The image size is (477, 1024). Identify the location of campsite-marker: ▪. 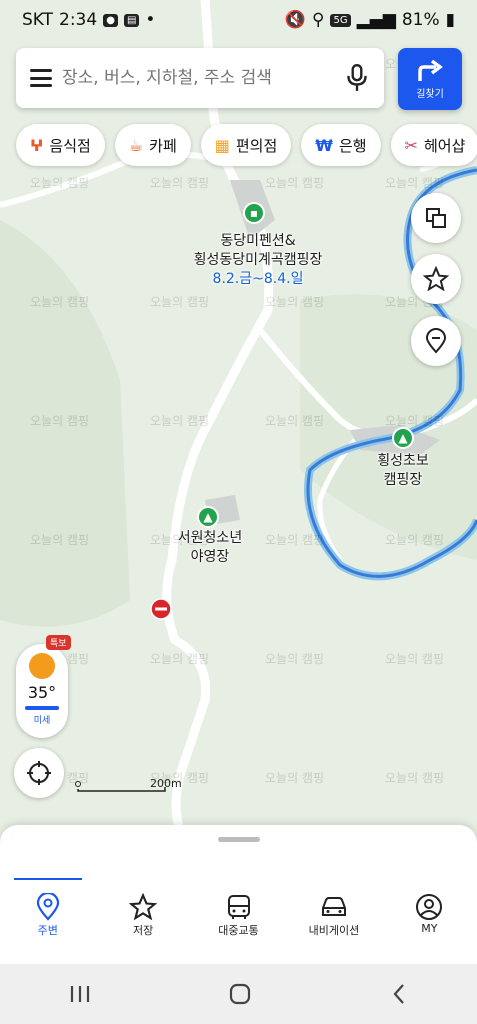
(254, 213).